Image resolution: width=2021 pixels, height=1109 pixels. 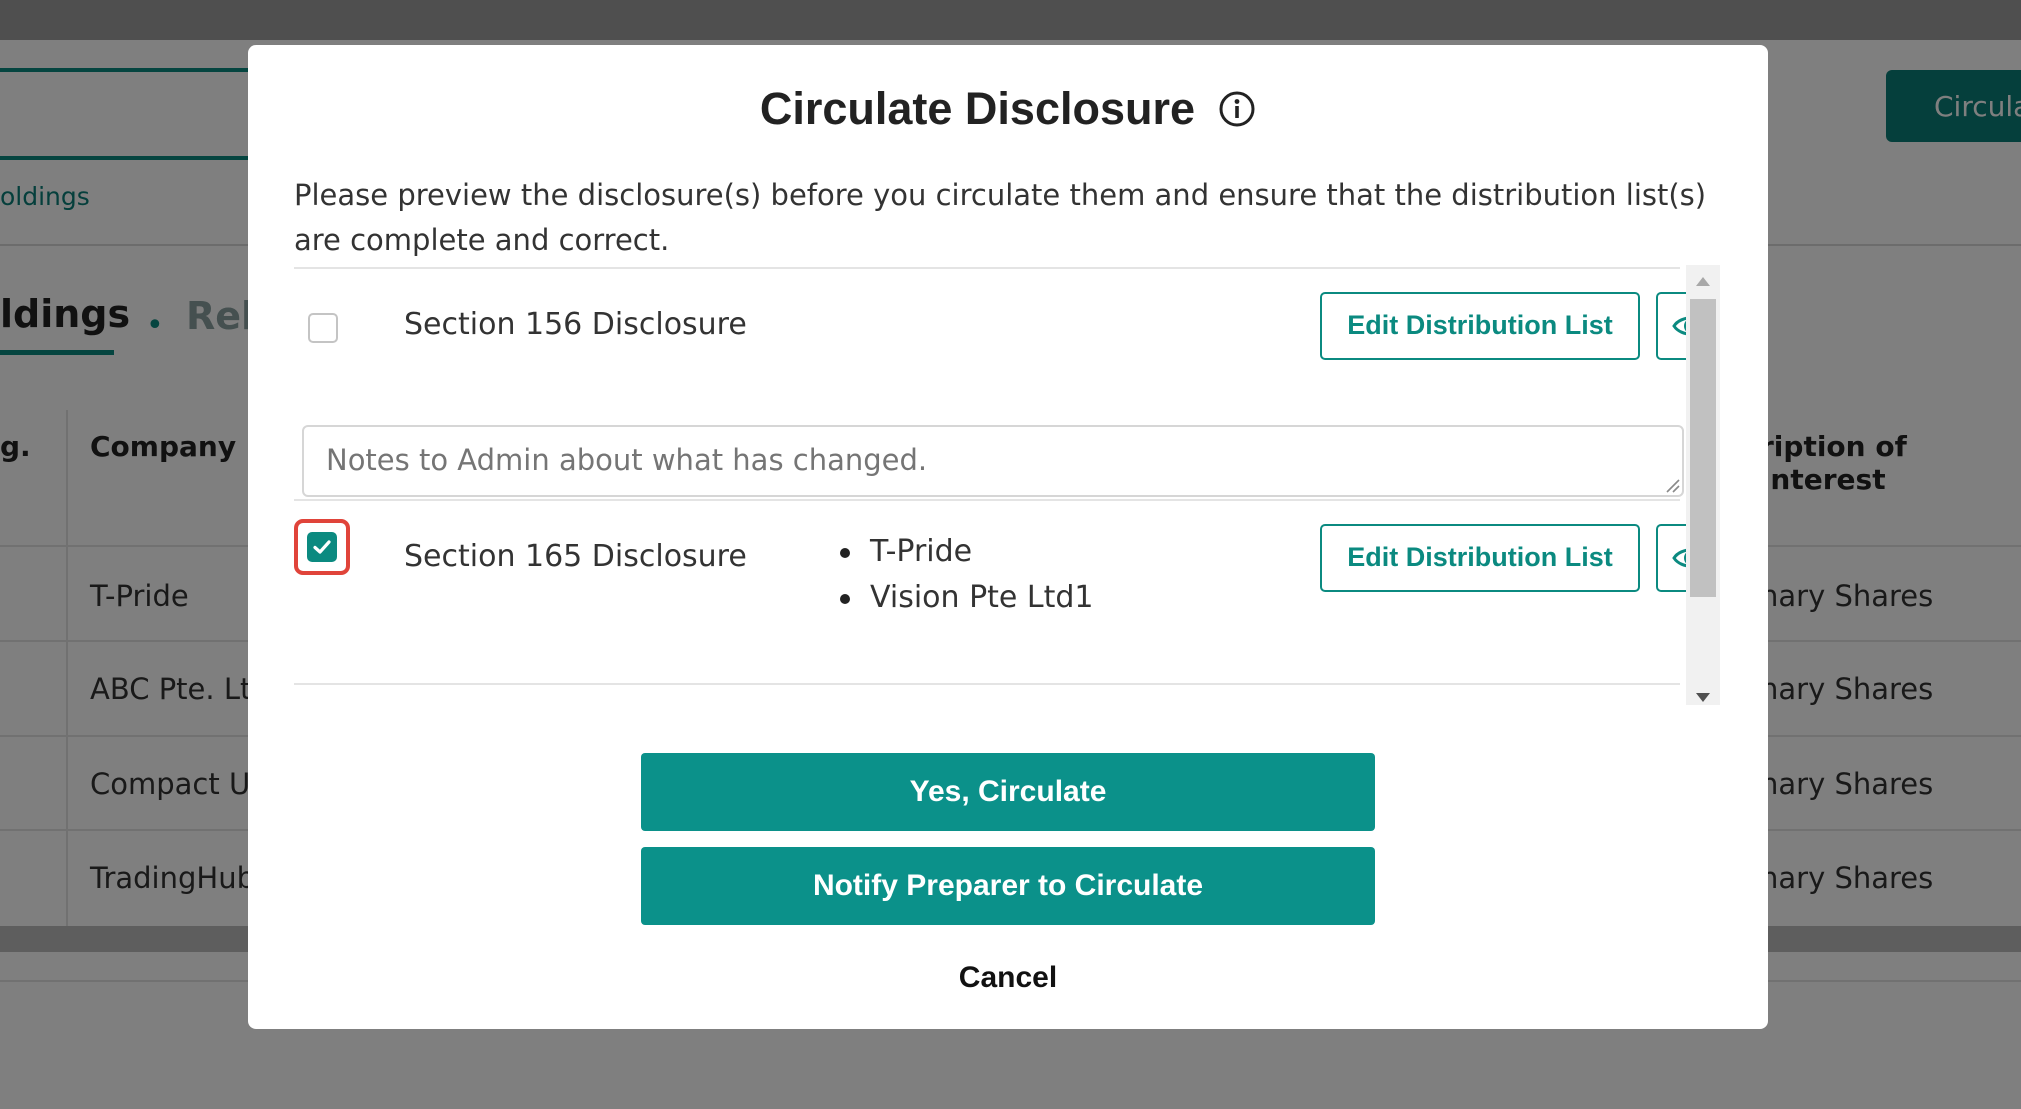 I want to click on scroll-down-icon, so click(x=1703, y=697).